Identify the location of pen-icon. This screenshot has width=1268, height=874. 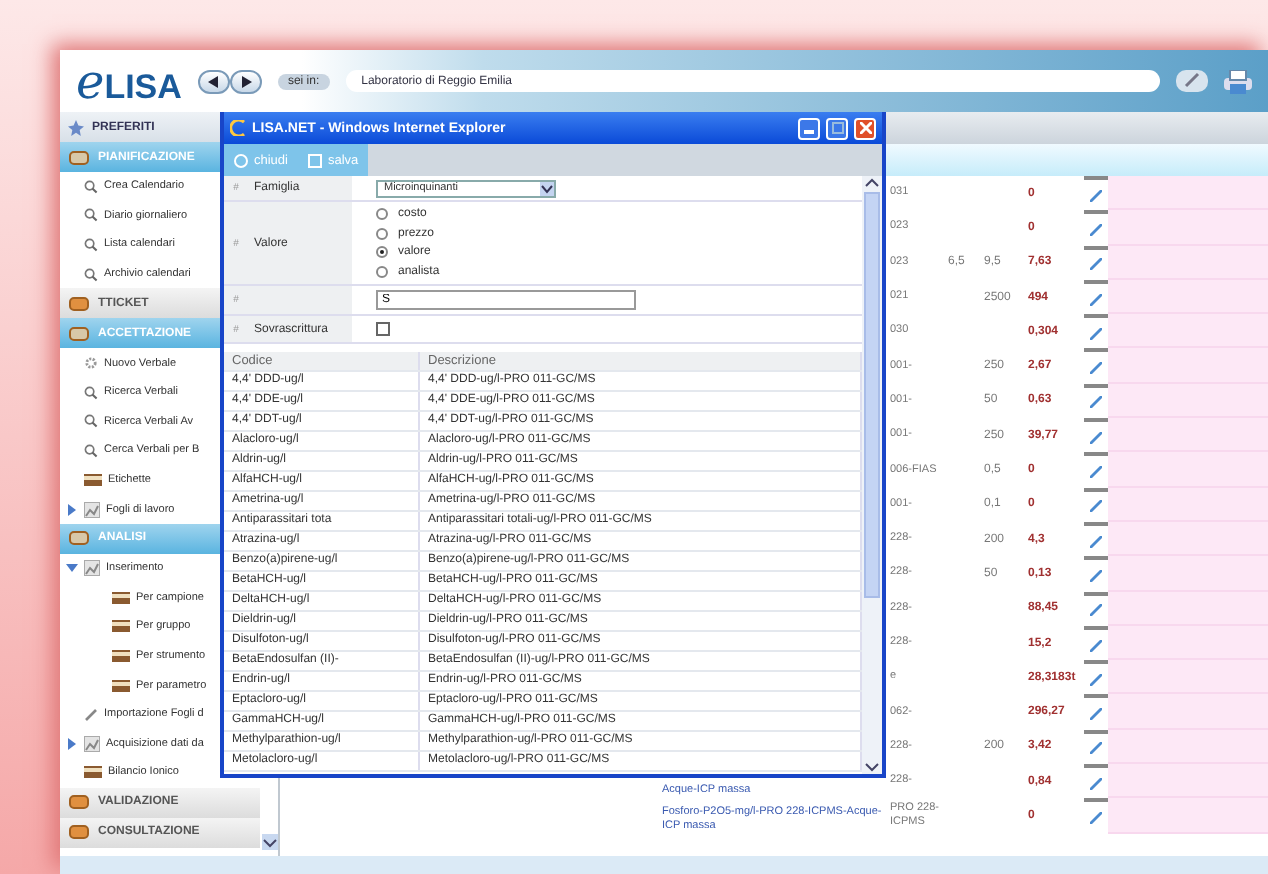
(91, 714).